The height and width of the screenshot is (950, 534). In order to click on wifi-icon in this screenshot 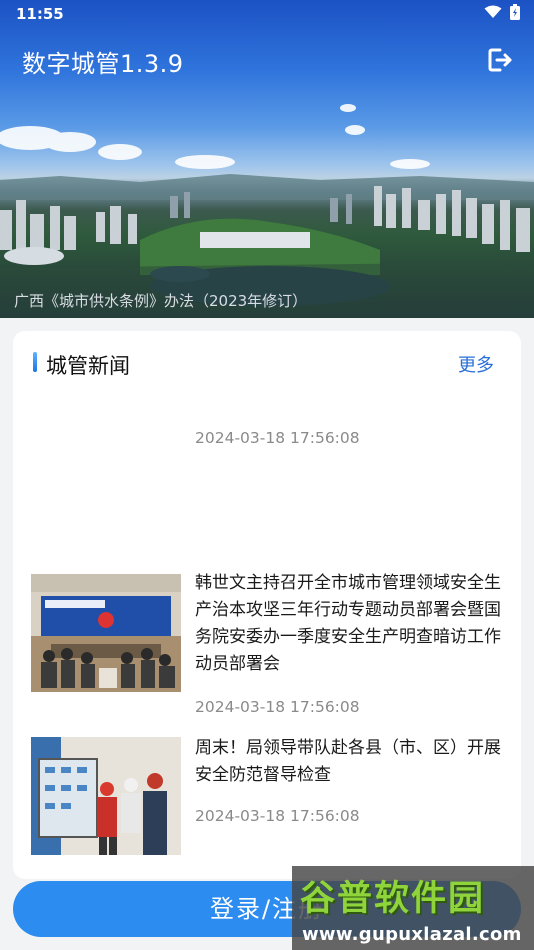, I will do `click(493, 11)`.